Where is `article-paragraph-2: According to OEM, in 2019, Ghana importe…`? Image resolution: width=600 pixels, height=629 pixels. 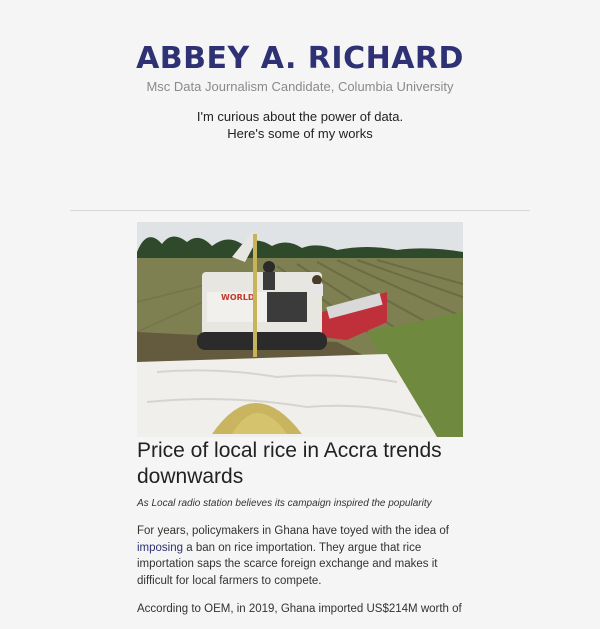
article-paragraph-2: According to OEM, in 2019, Ghana importe… is located at coordinates (299, 609).